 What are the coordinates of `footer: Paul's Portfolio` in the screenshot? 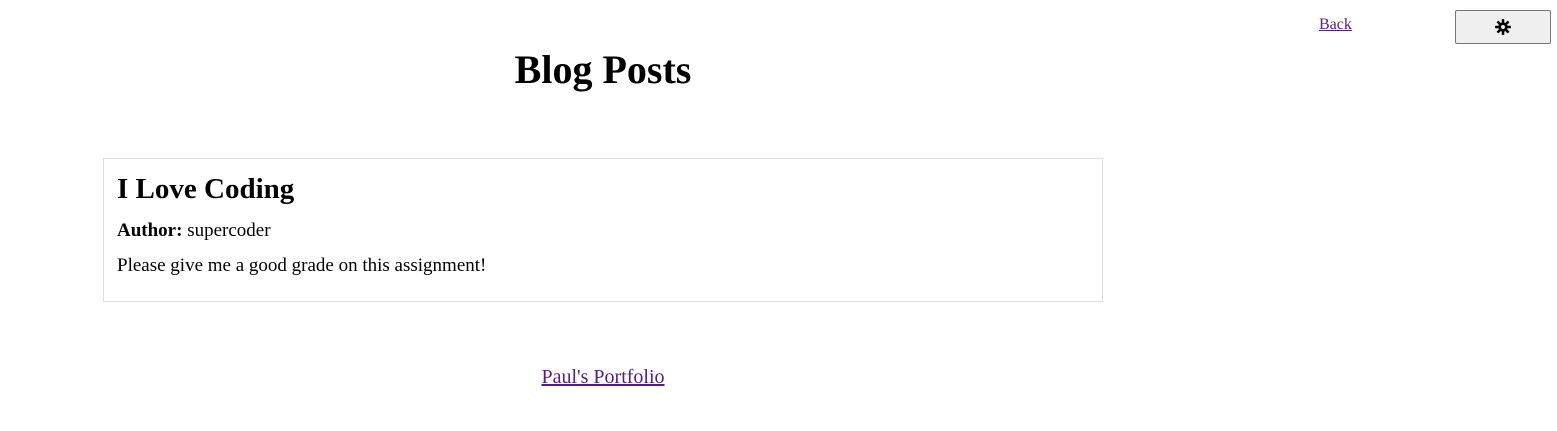 It's located at (603, 377).